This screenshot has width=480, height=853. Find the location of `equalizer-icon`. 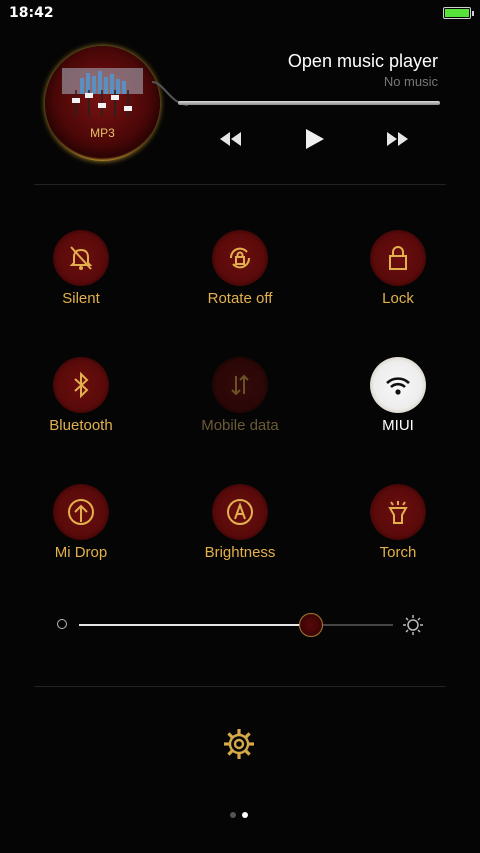

equalizer-icon is located at coordinates (102, 92).